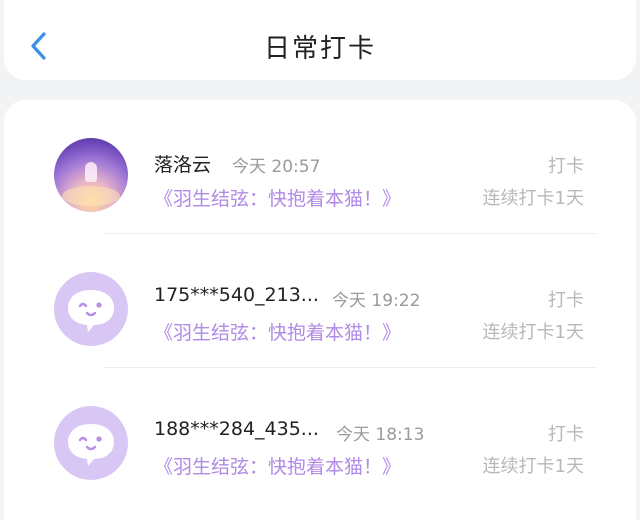 Image resolution: width=640 pixels, height=520 pixels. Describe the element at coordinates (182, 163) in the screenshot. I see `user-nickname: 落洛云` at that location.